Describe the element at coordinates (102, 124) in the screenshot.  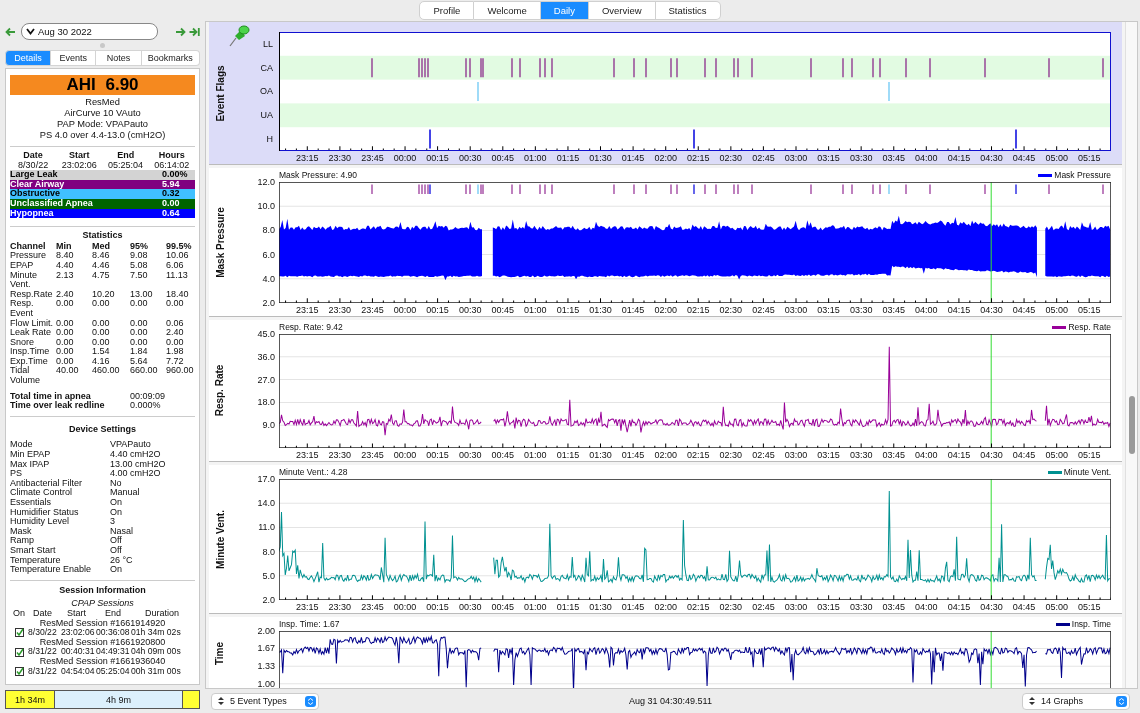
I see `device-info: PAP Mode: VPAPauto` at that location.